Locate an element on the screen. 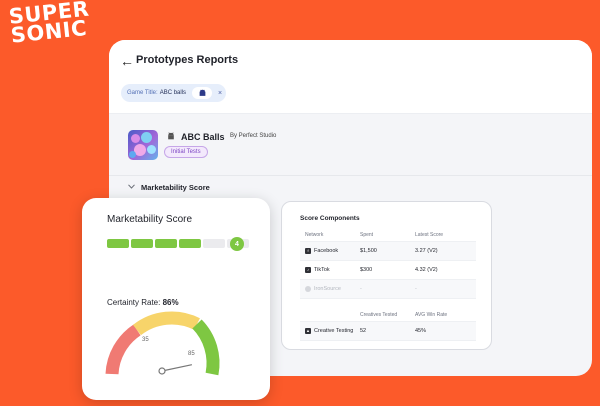 This screenshot has width=600, height=406. game-studio: By Perfect Studio is located at coordinates (253, 136).